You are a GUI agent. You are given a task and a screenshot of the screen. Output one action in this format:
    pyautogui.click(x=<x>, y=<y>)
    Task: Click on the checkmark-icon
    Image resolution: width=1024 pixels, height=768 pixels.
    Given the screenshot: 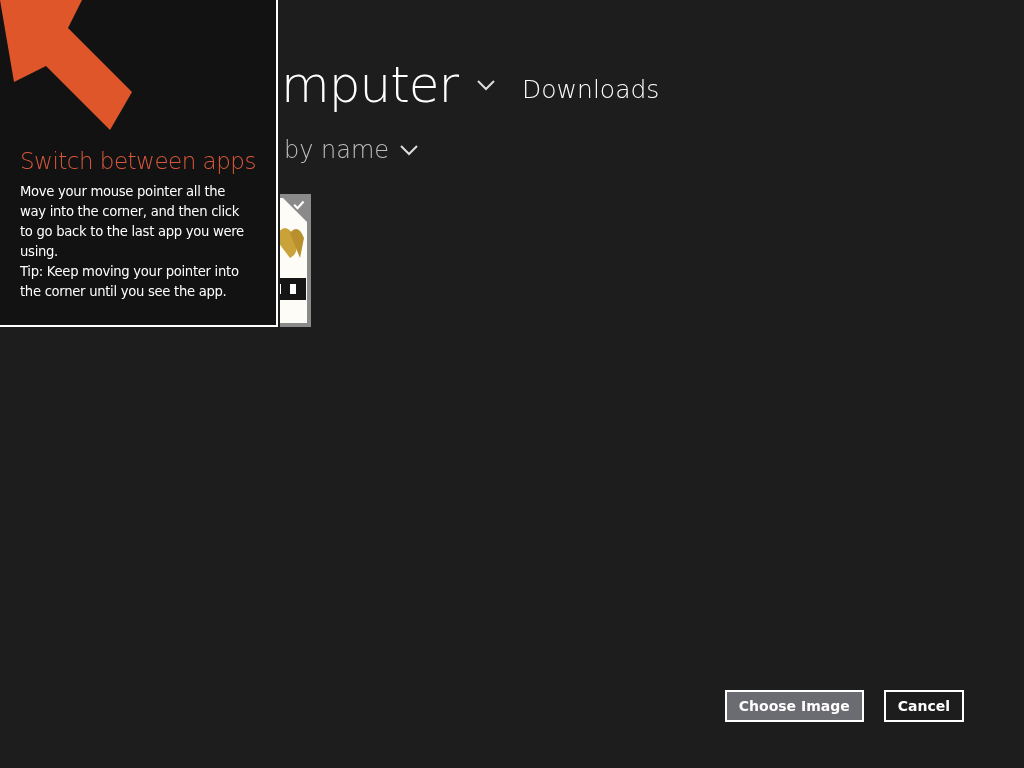 What is the action you would take?
    pyautogui.click(x=295, y=210)
    